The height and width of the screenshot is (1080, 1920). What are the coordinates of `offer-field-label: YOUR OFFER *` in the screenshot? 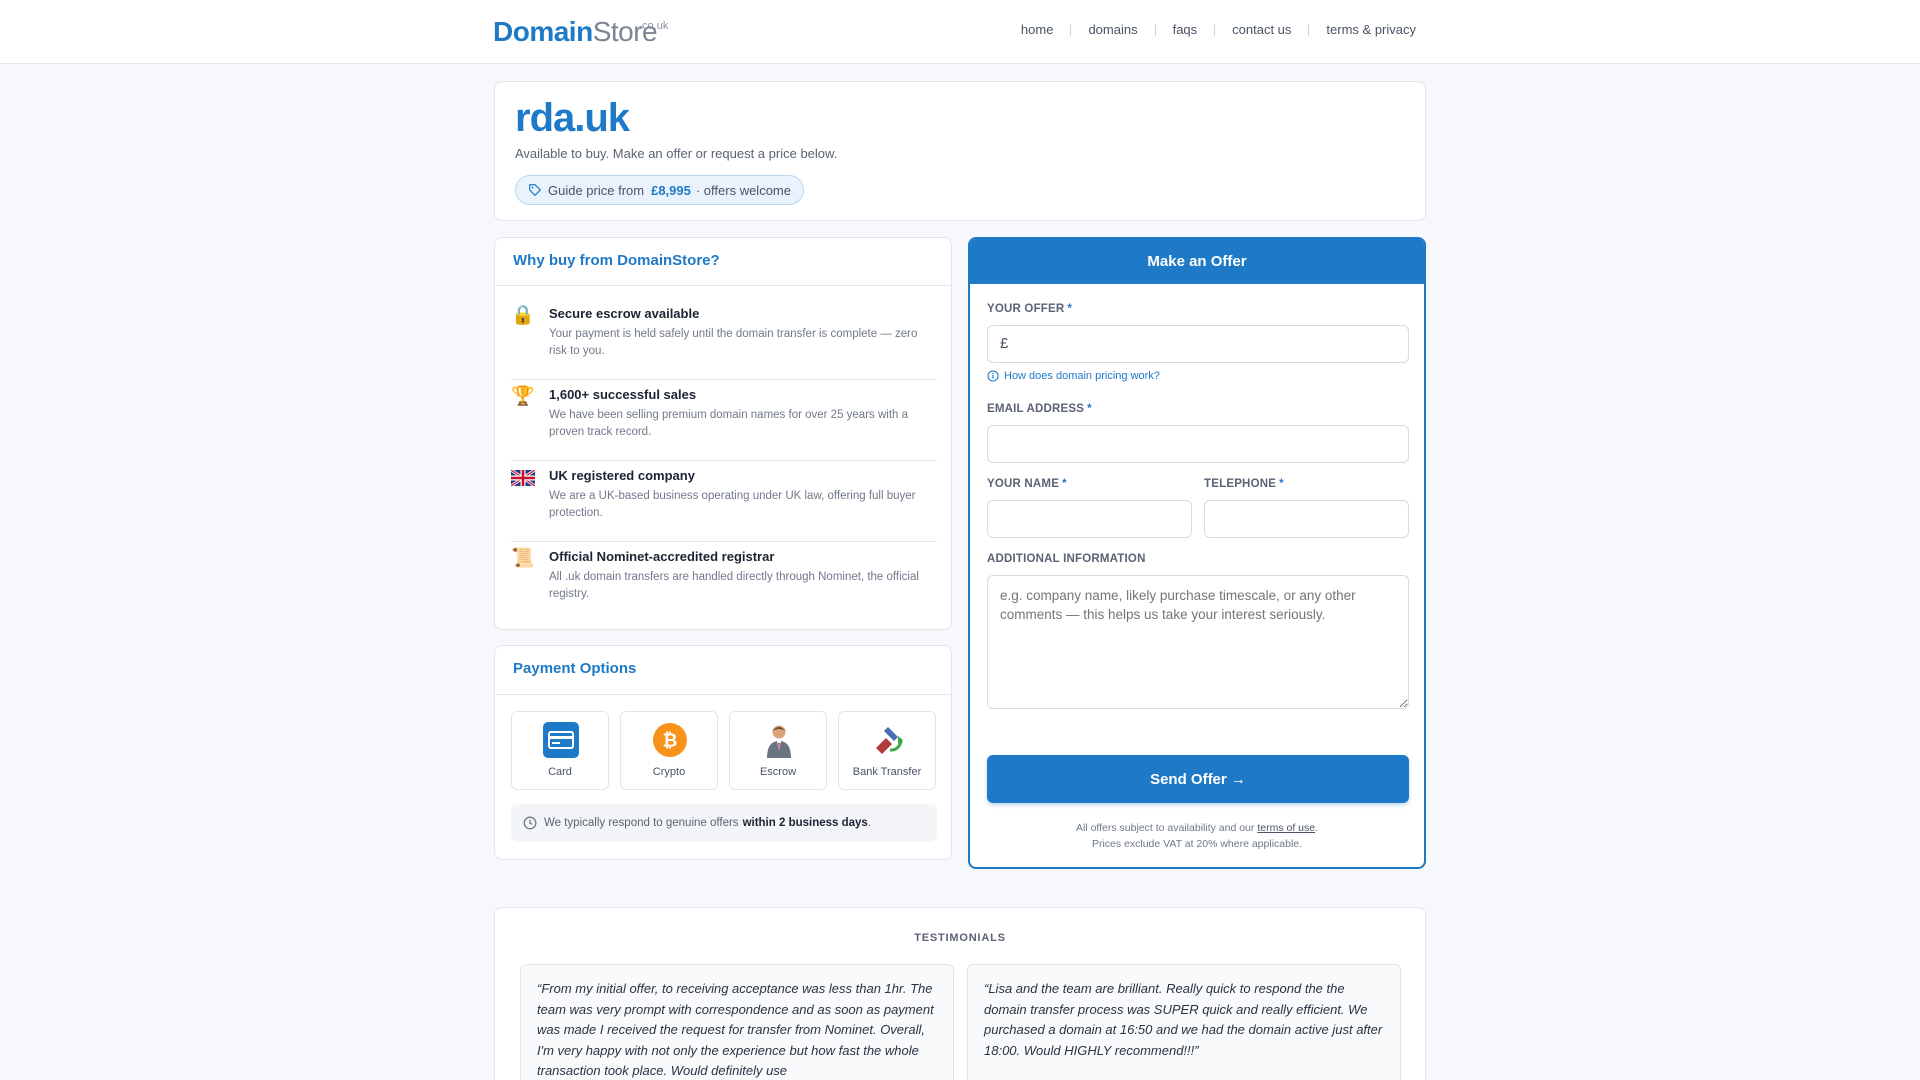 It's located at (1029, 309).